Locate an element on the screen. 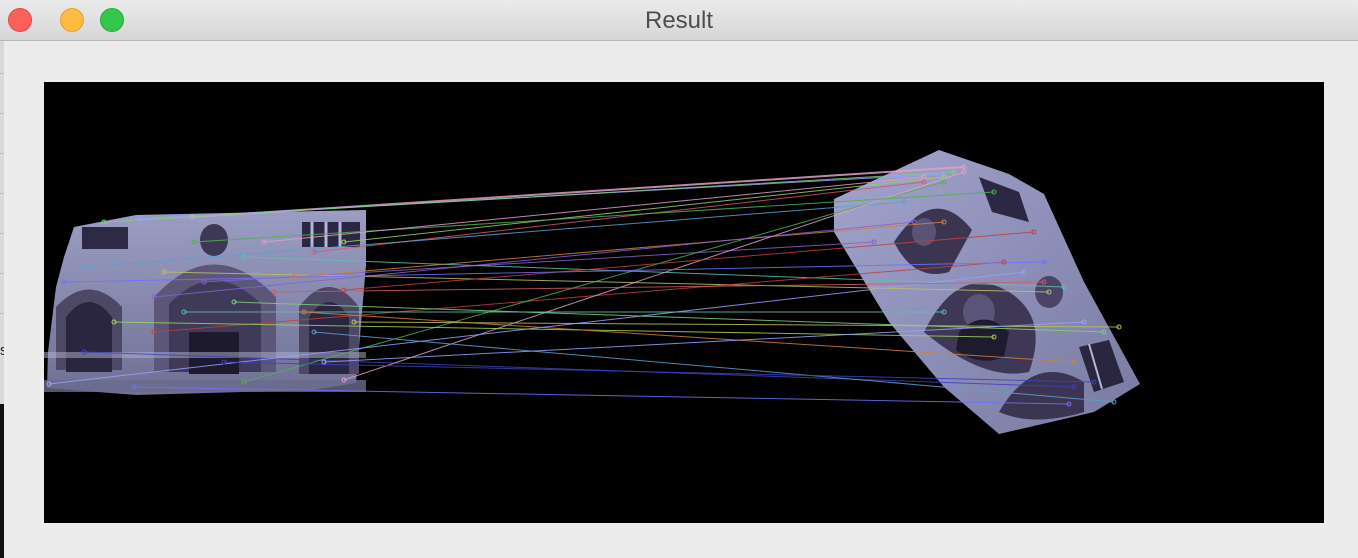 This screenshot has height=558, width=1358. left-facade-image is located at coordinates (205, 302).